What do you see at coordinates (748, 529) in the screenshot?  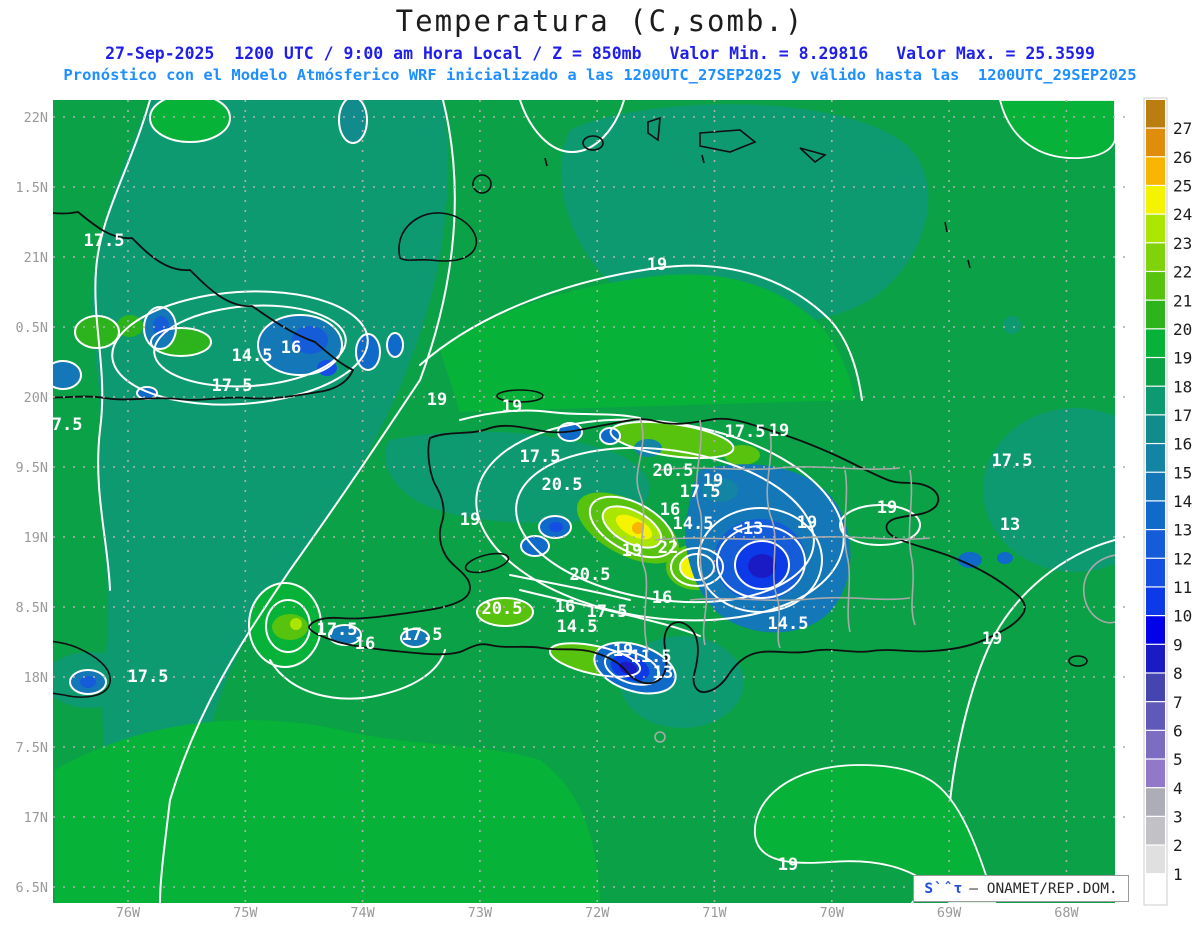 I see `contour-value-label: <13` at bounding box center [748, 529].